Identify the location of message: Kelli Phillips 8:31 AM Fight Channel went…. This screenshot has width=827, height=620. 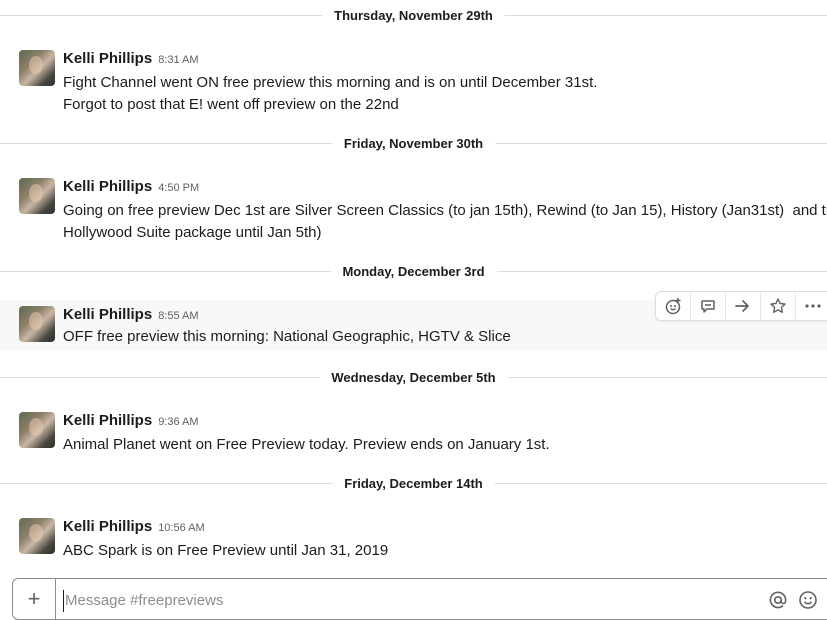
(413, 82).